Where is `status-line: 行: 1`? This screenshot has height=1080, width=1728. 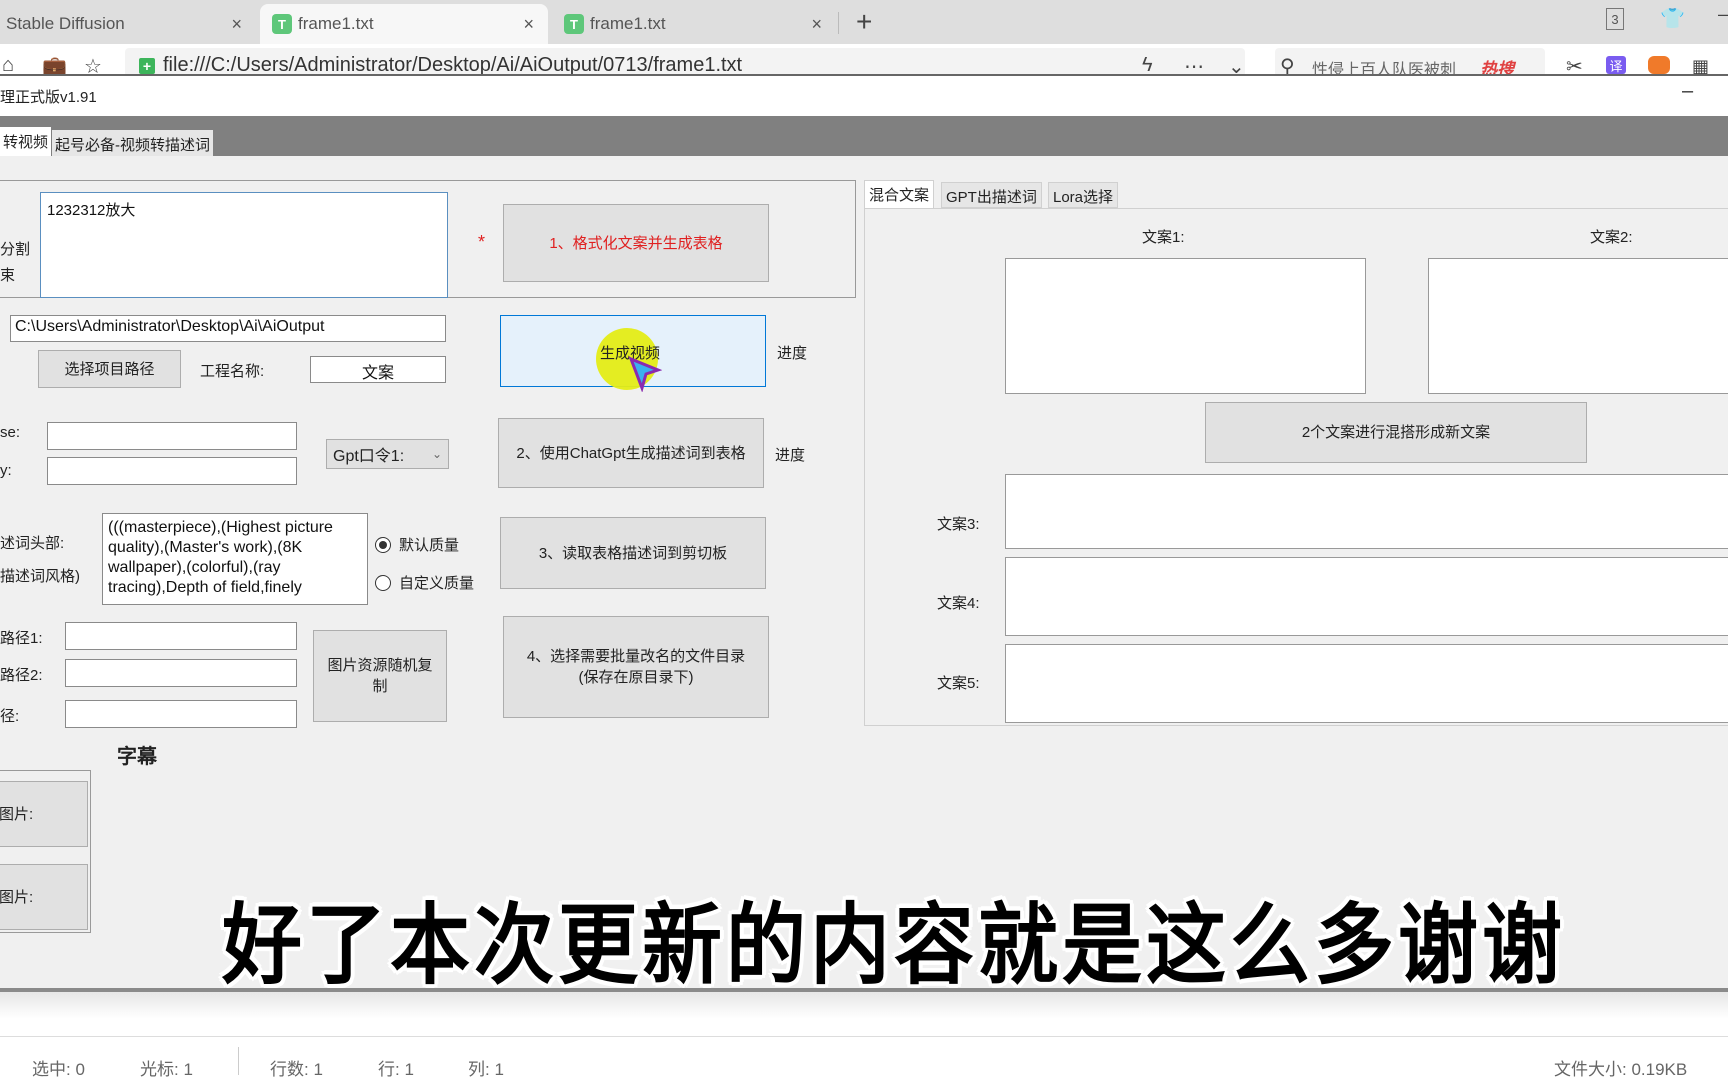
status-line: 行: 1 is located at coordinates (396, 1069).